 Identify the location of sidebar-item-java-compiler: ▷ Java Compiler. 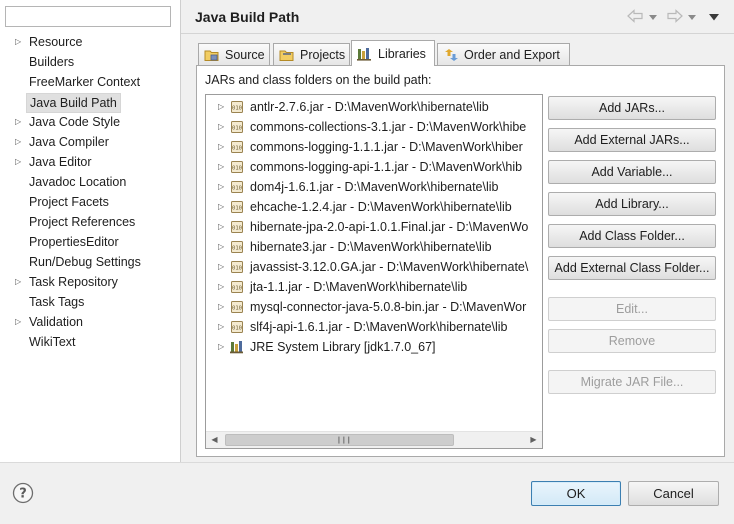
(90, 142).